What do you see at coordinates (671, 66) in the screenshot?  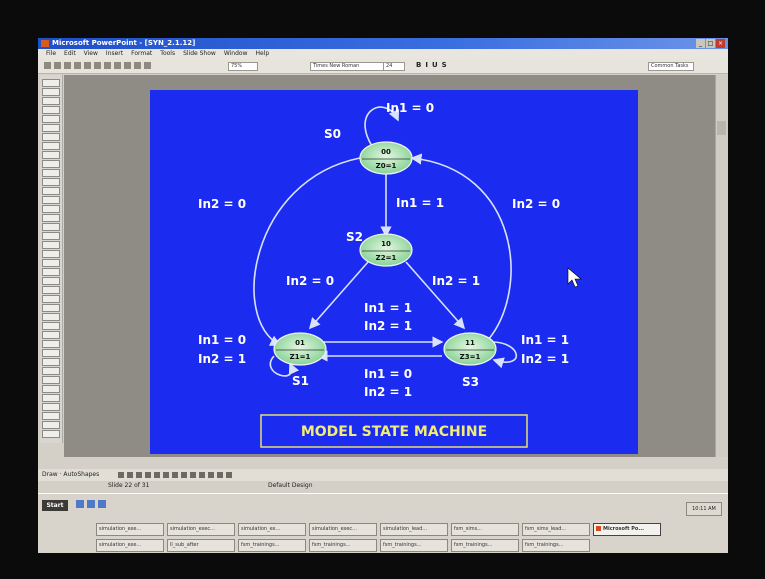 I see `common-tasks-button: Common Tasks` at bounding box center [671, 66].